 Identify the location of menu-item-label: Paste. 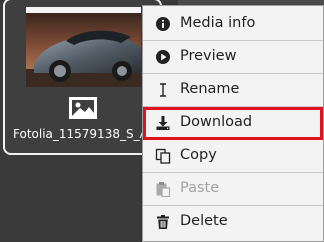
(200, 188).